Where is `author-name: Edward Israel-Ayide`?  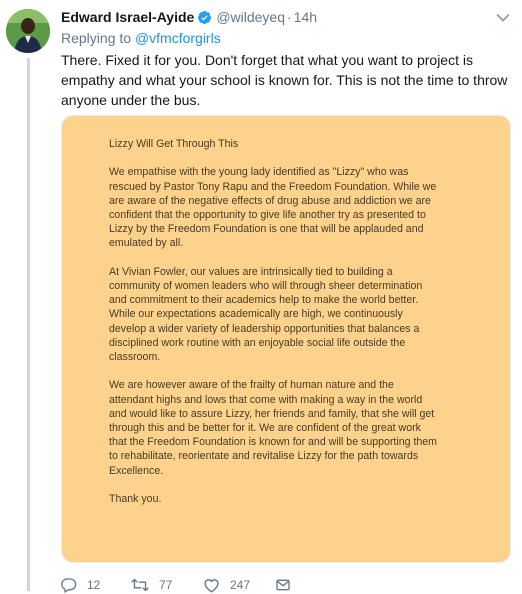
author-name: Edward Israel-Ayide is located at coordinates (127, 17).